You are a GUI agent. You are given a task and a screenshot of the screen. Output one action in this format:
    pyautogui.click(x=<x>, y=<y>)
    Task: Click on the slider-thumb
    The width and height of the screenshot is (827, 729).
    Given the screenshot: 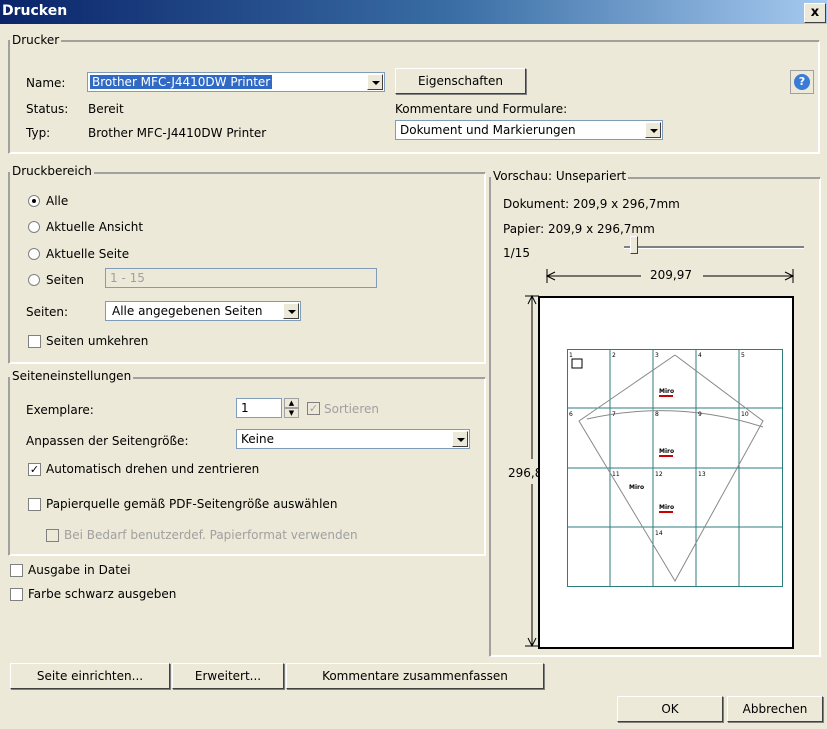 What is the action you would take?
    pyautogui.click(x=634, y=245)
    